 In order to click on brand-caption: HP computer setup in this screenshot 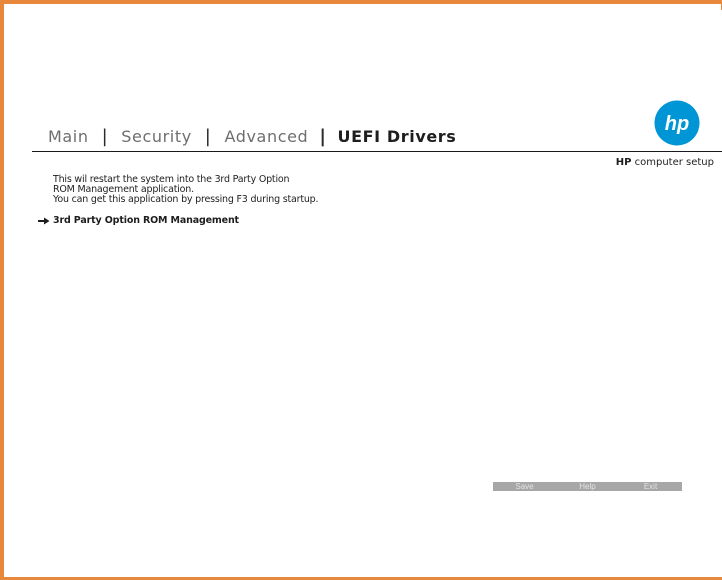, I will do `click(665, 162)`.